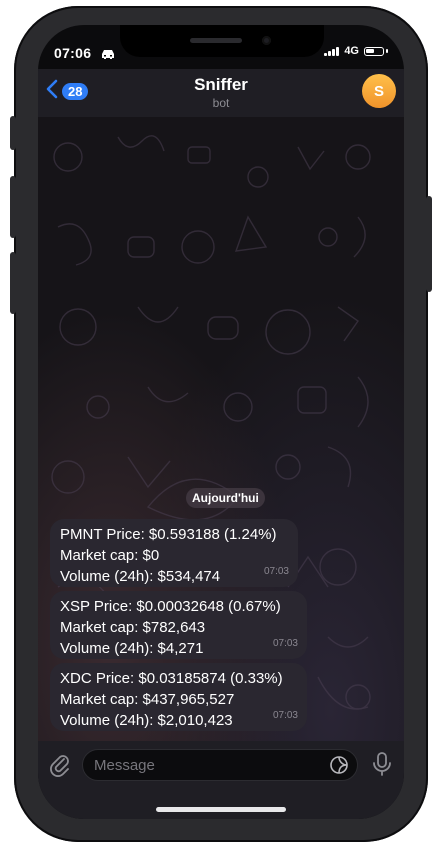 Image resolution: width=442 pixels, height=847 pixels. What do you see at coordinates (225, 498) in the screenshot?
I see `date-separator: Aujourd'hui` at bounding box center [225, 498].